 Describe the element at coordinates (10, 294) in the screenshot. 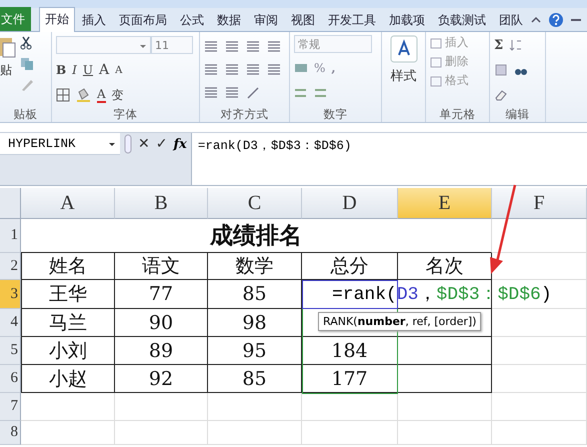

I see `row-header: 3` at that location.